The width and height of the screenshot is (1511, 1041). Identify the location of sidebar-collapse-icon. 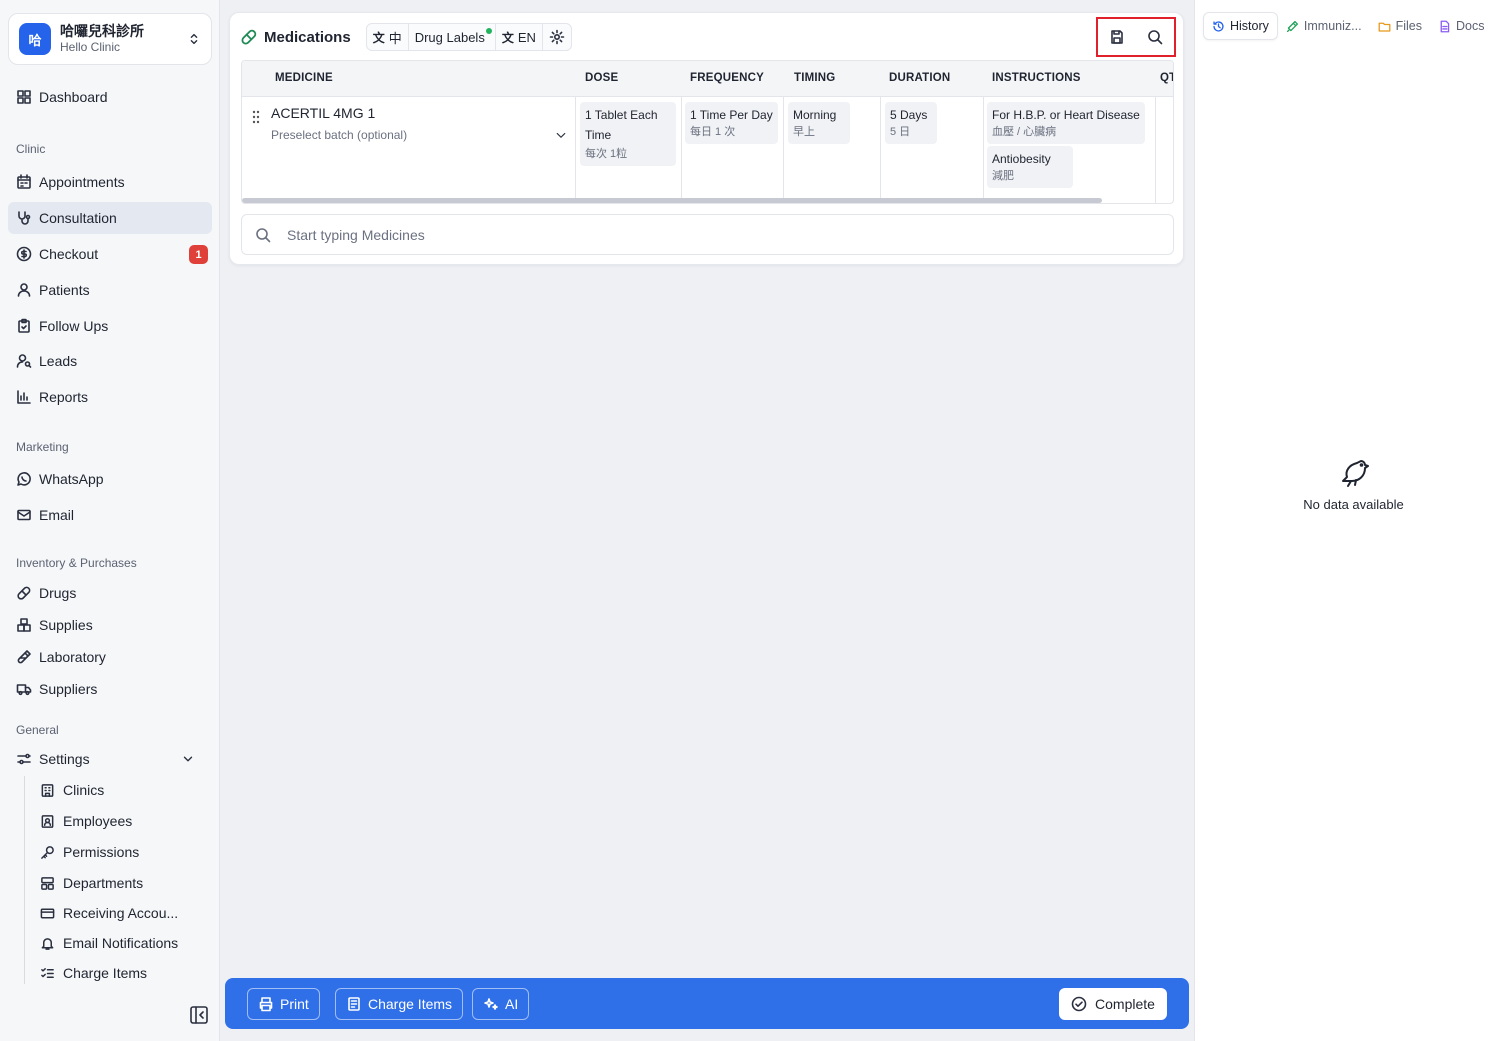
(199, 1015).